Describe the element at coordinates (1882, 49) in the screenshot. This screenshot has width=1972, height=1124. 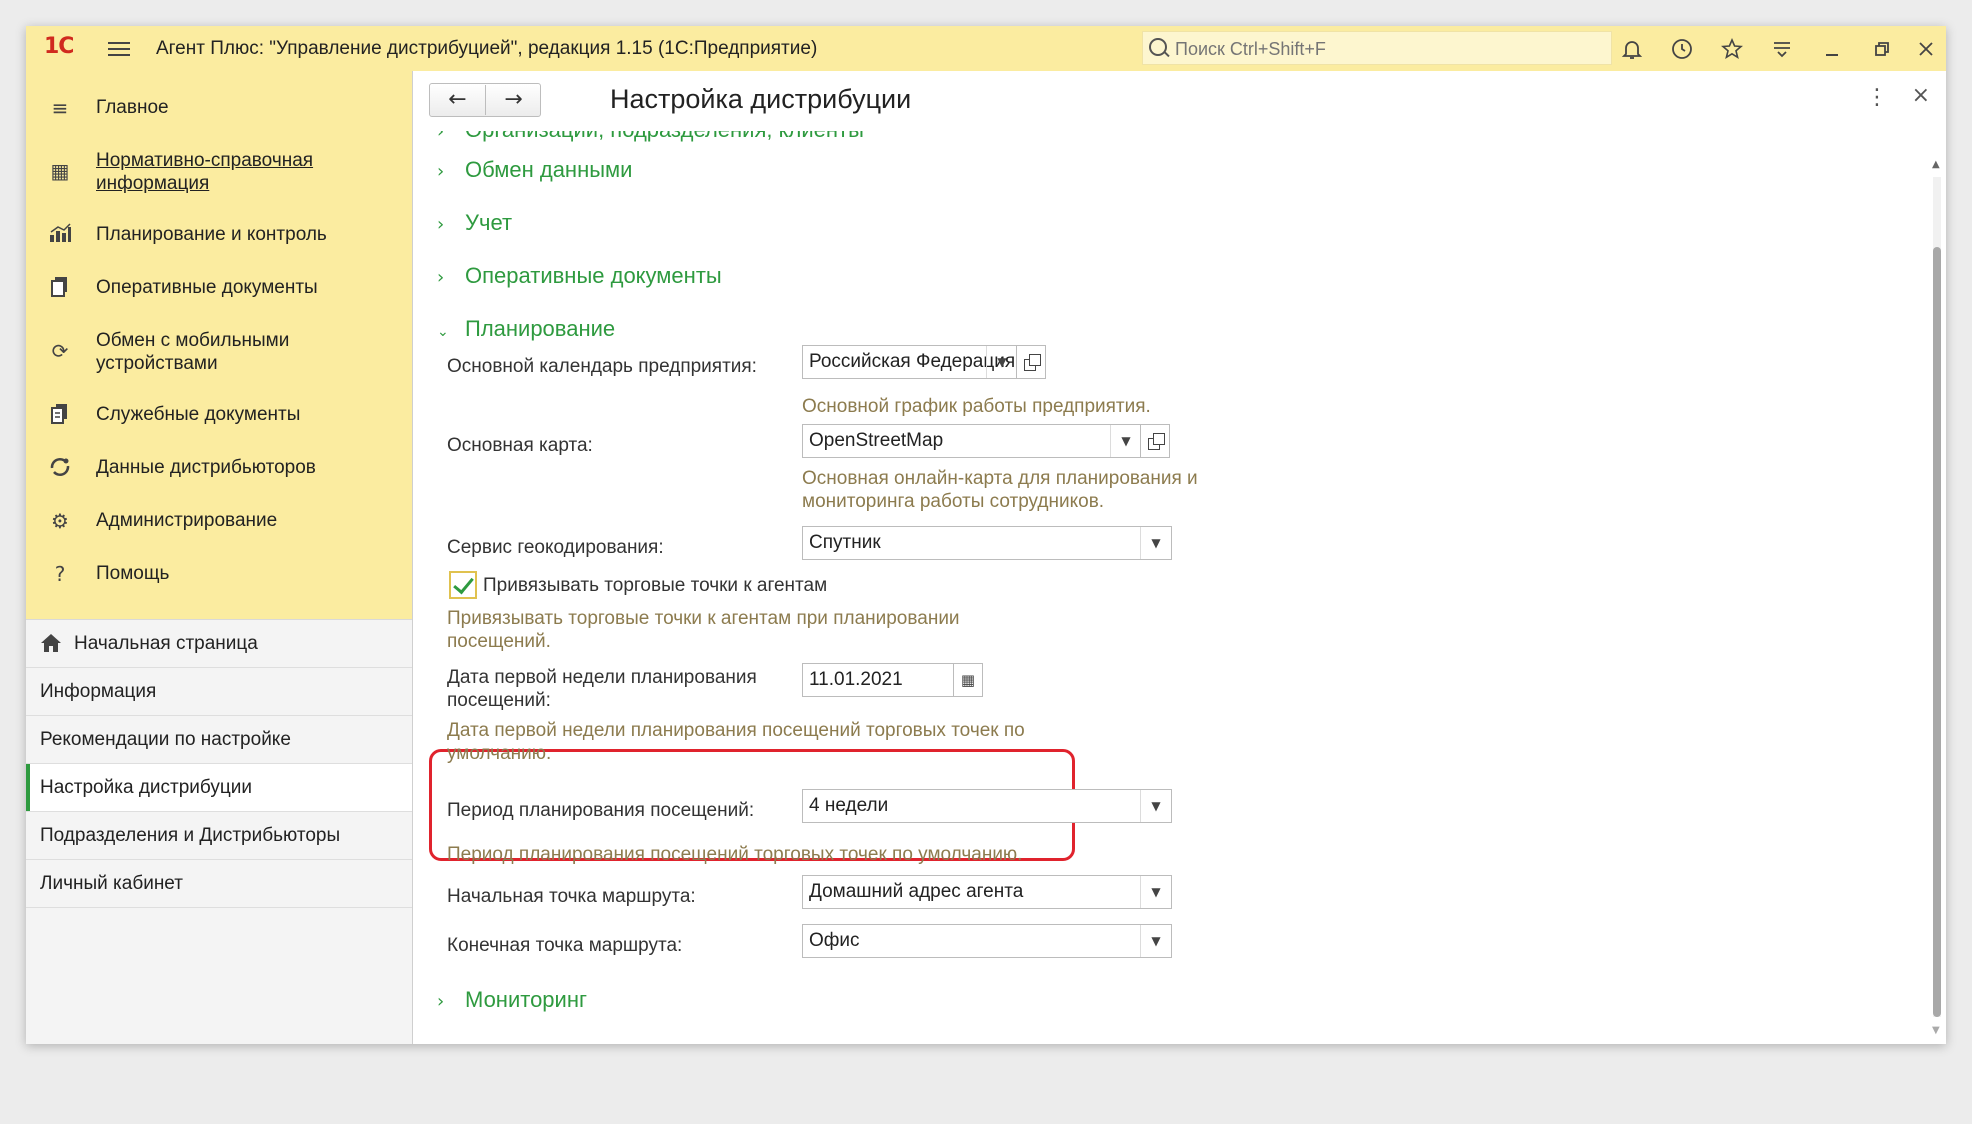
I see `restore-icon` at that location.